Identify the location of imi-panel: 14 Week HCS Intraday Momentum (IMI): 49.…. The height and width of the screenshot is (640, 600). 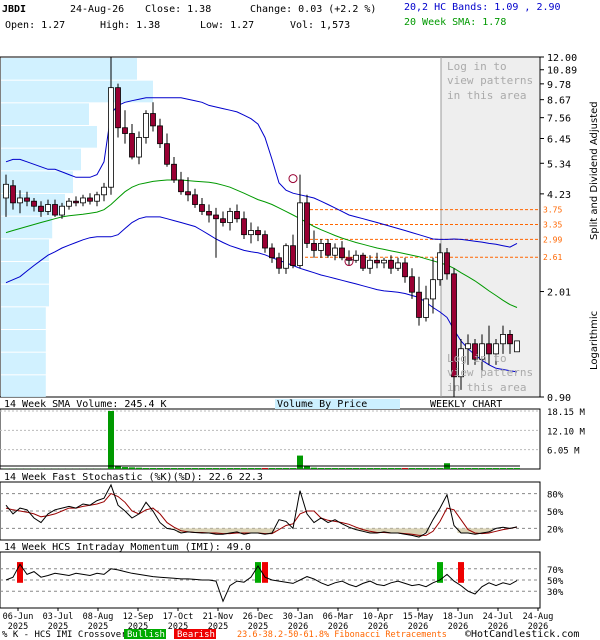
(282, 575).